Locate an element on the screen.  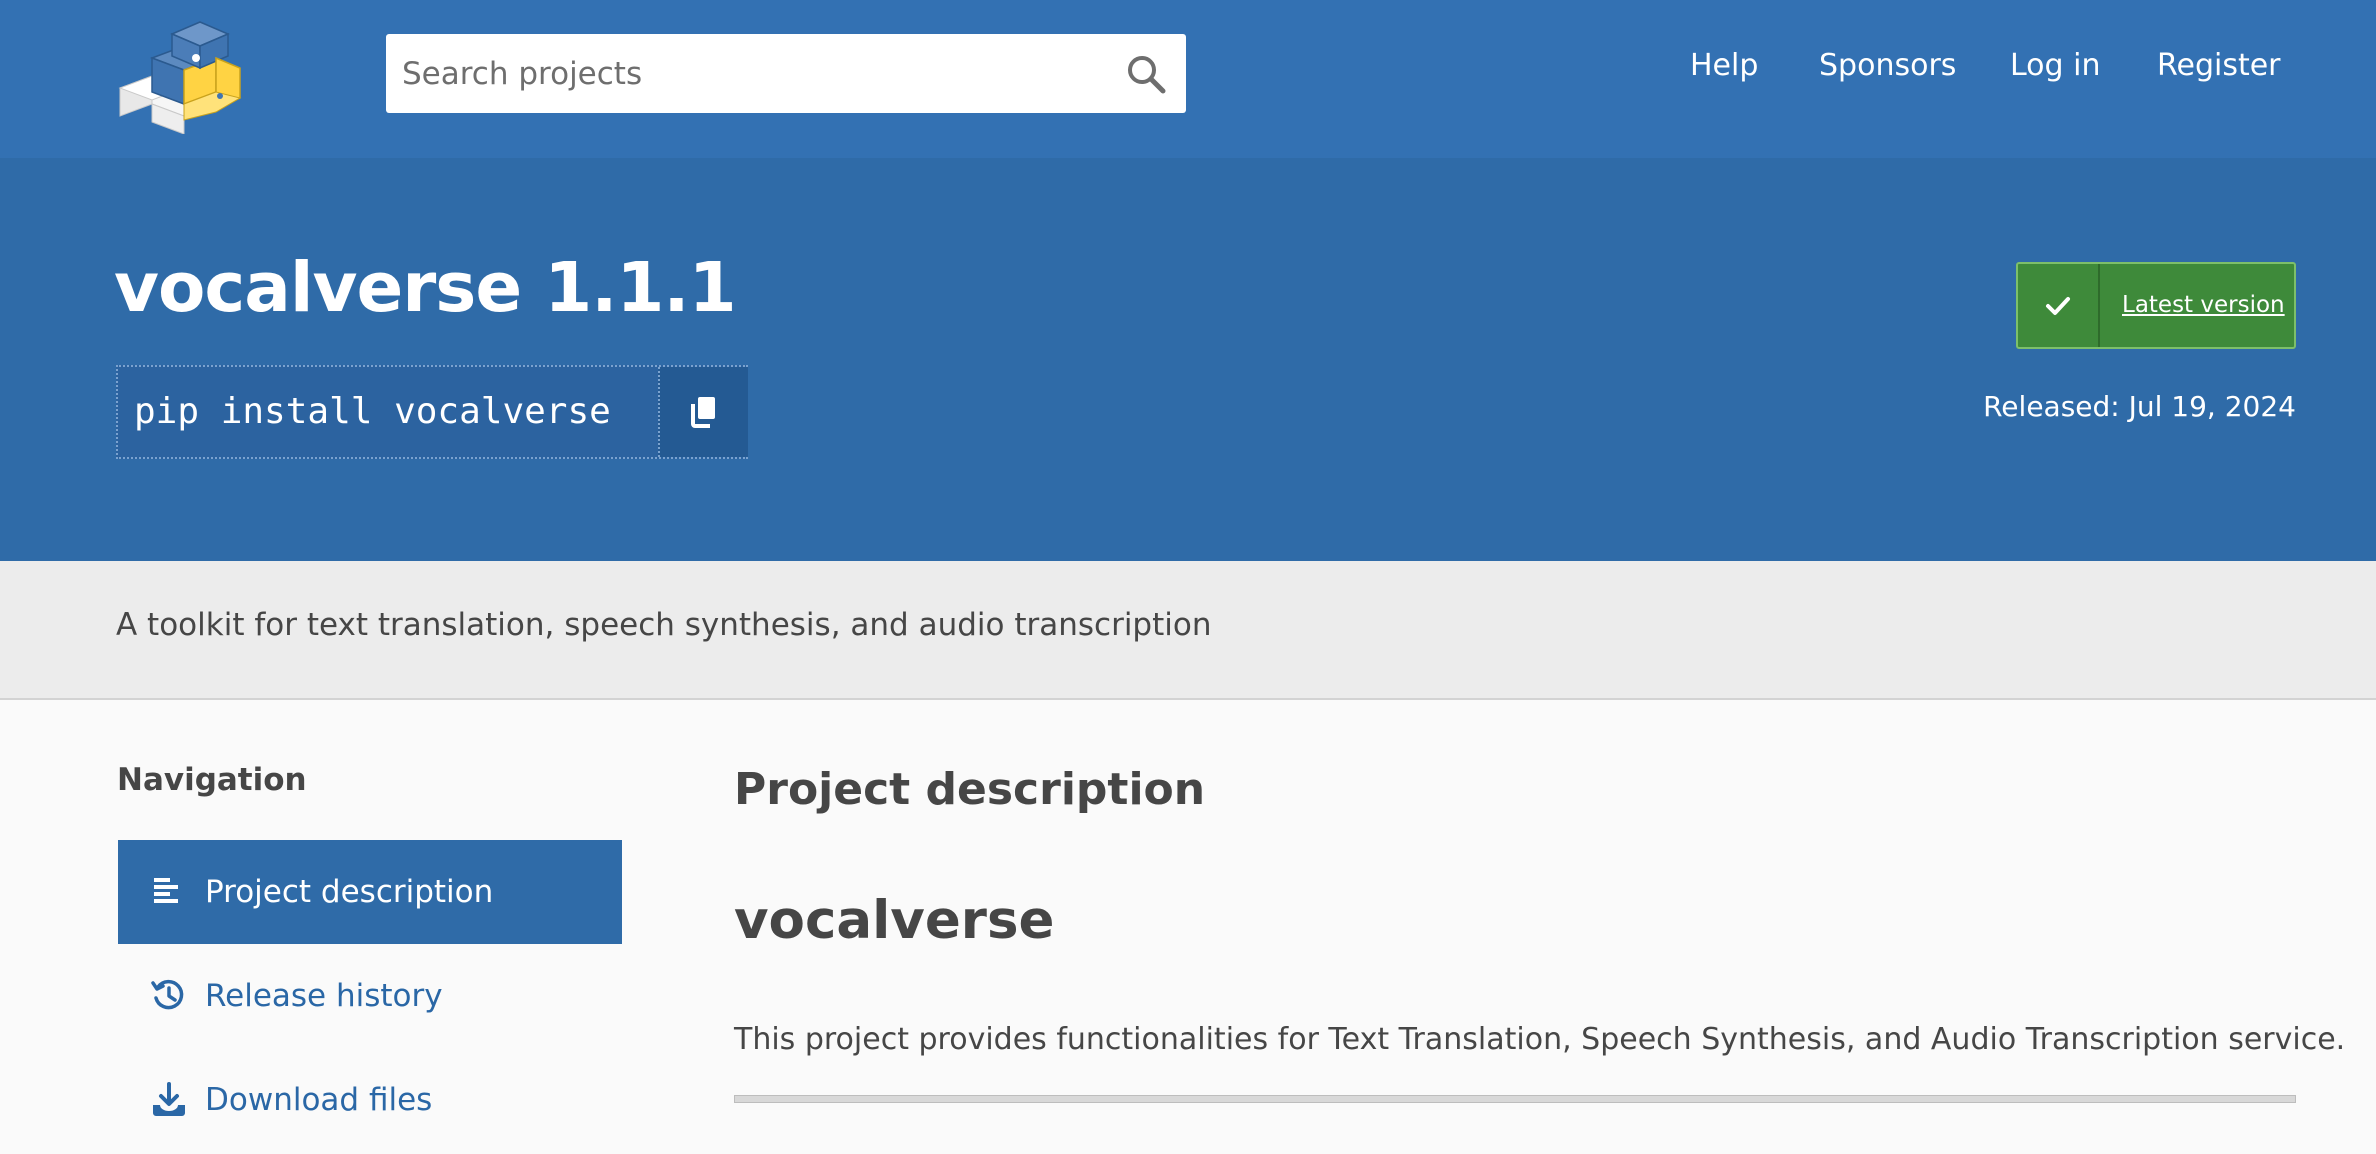
package-title: vocalverse 1.1.1 is located at coordinates (425, 288).